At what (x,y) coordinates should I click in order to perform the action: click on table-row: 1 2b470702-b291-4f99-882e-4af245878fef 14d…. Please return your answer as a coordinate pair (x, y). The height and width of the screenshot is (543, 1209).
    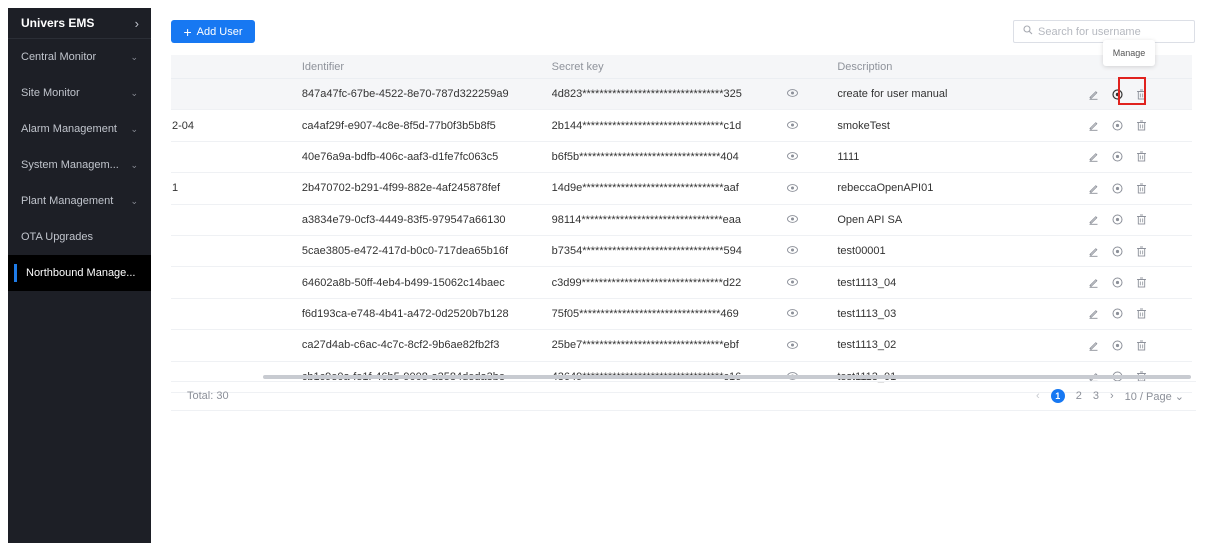
    Looking at the image, I should click on (681, 189).